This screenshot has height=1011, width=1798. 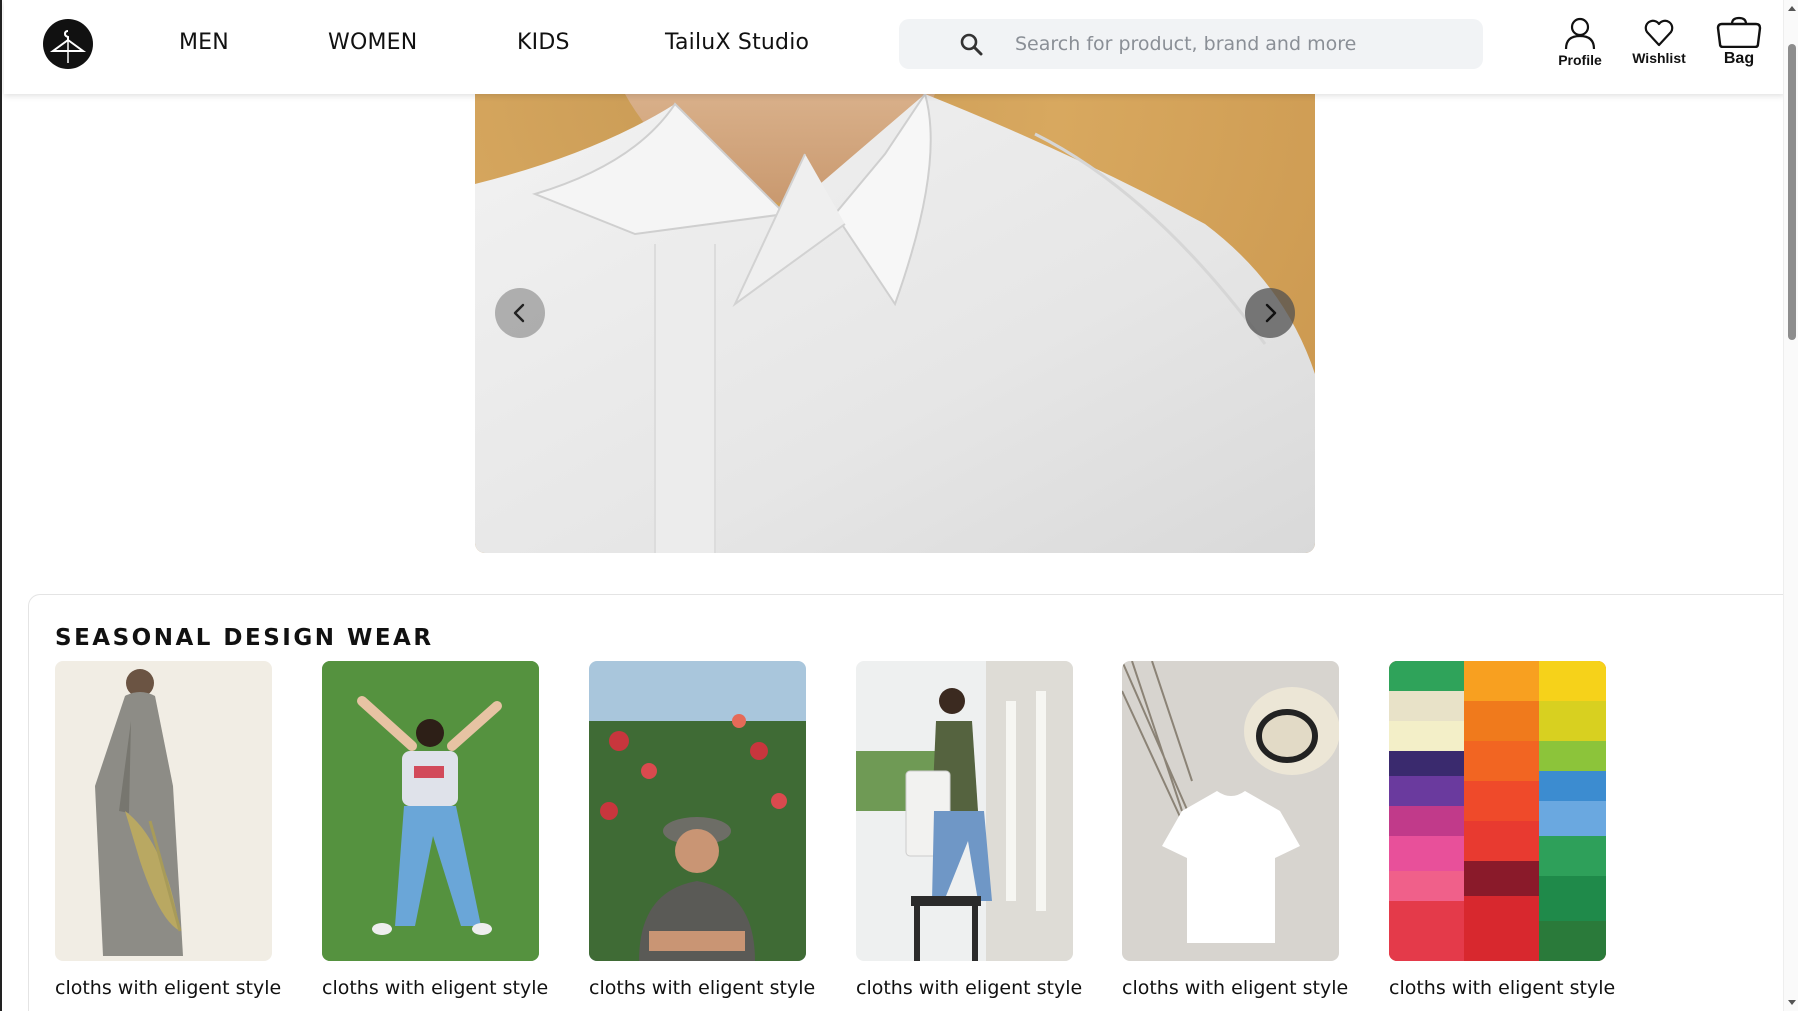 I want to click on profile-label: Profile, so click(x=1580, y=60).